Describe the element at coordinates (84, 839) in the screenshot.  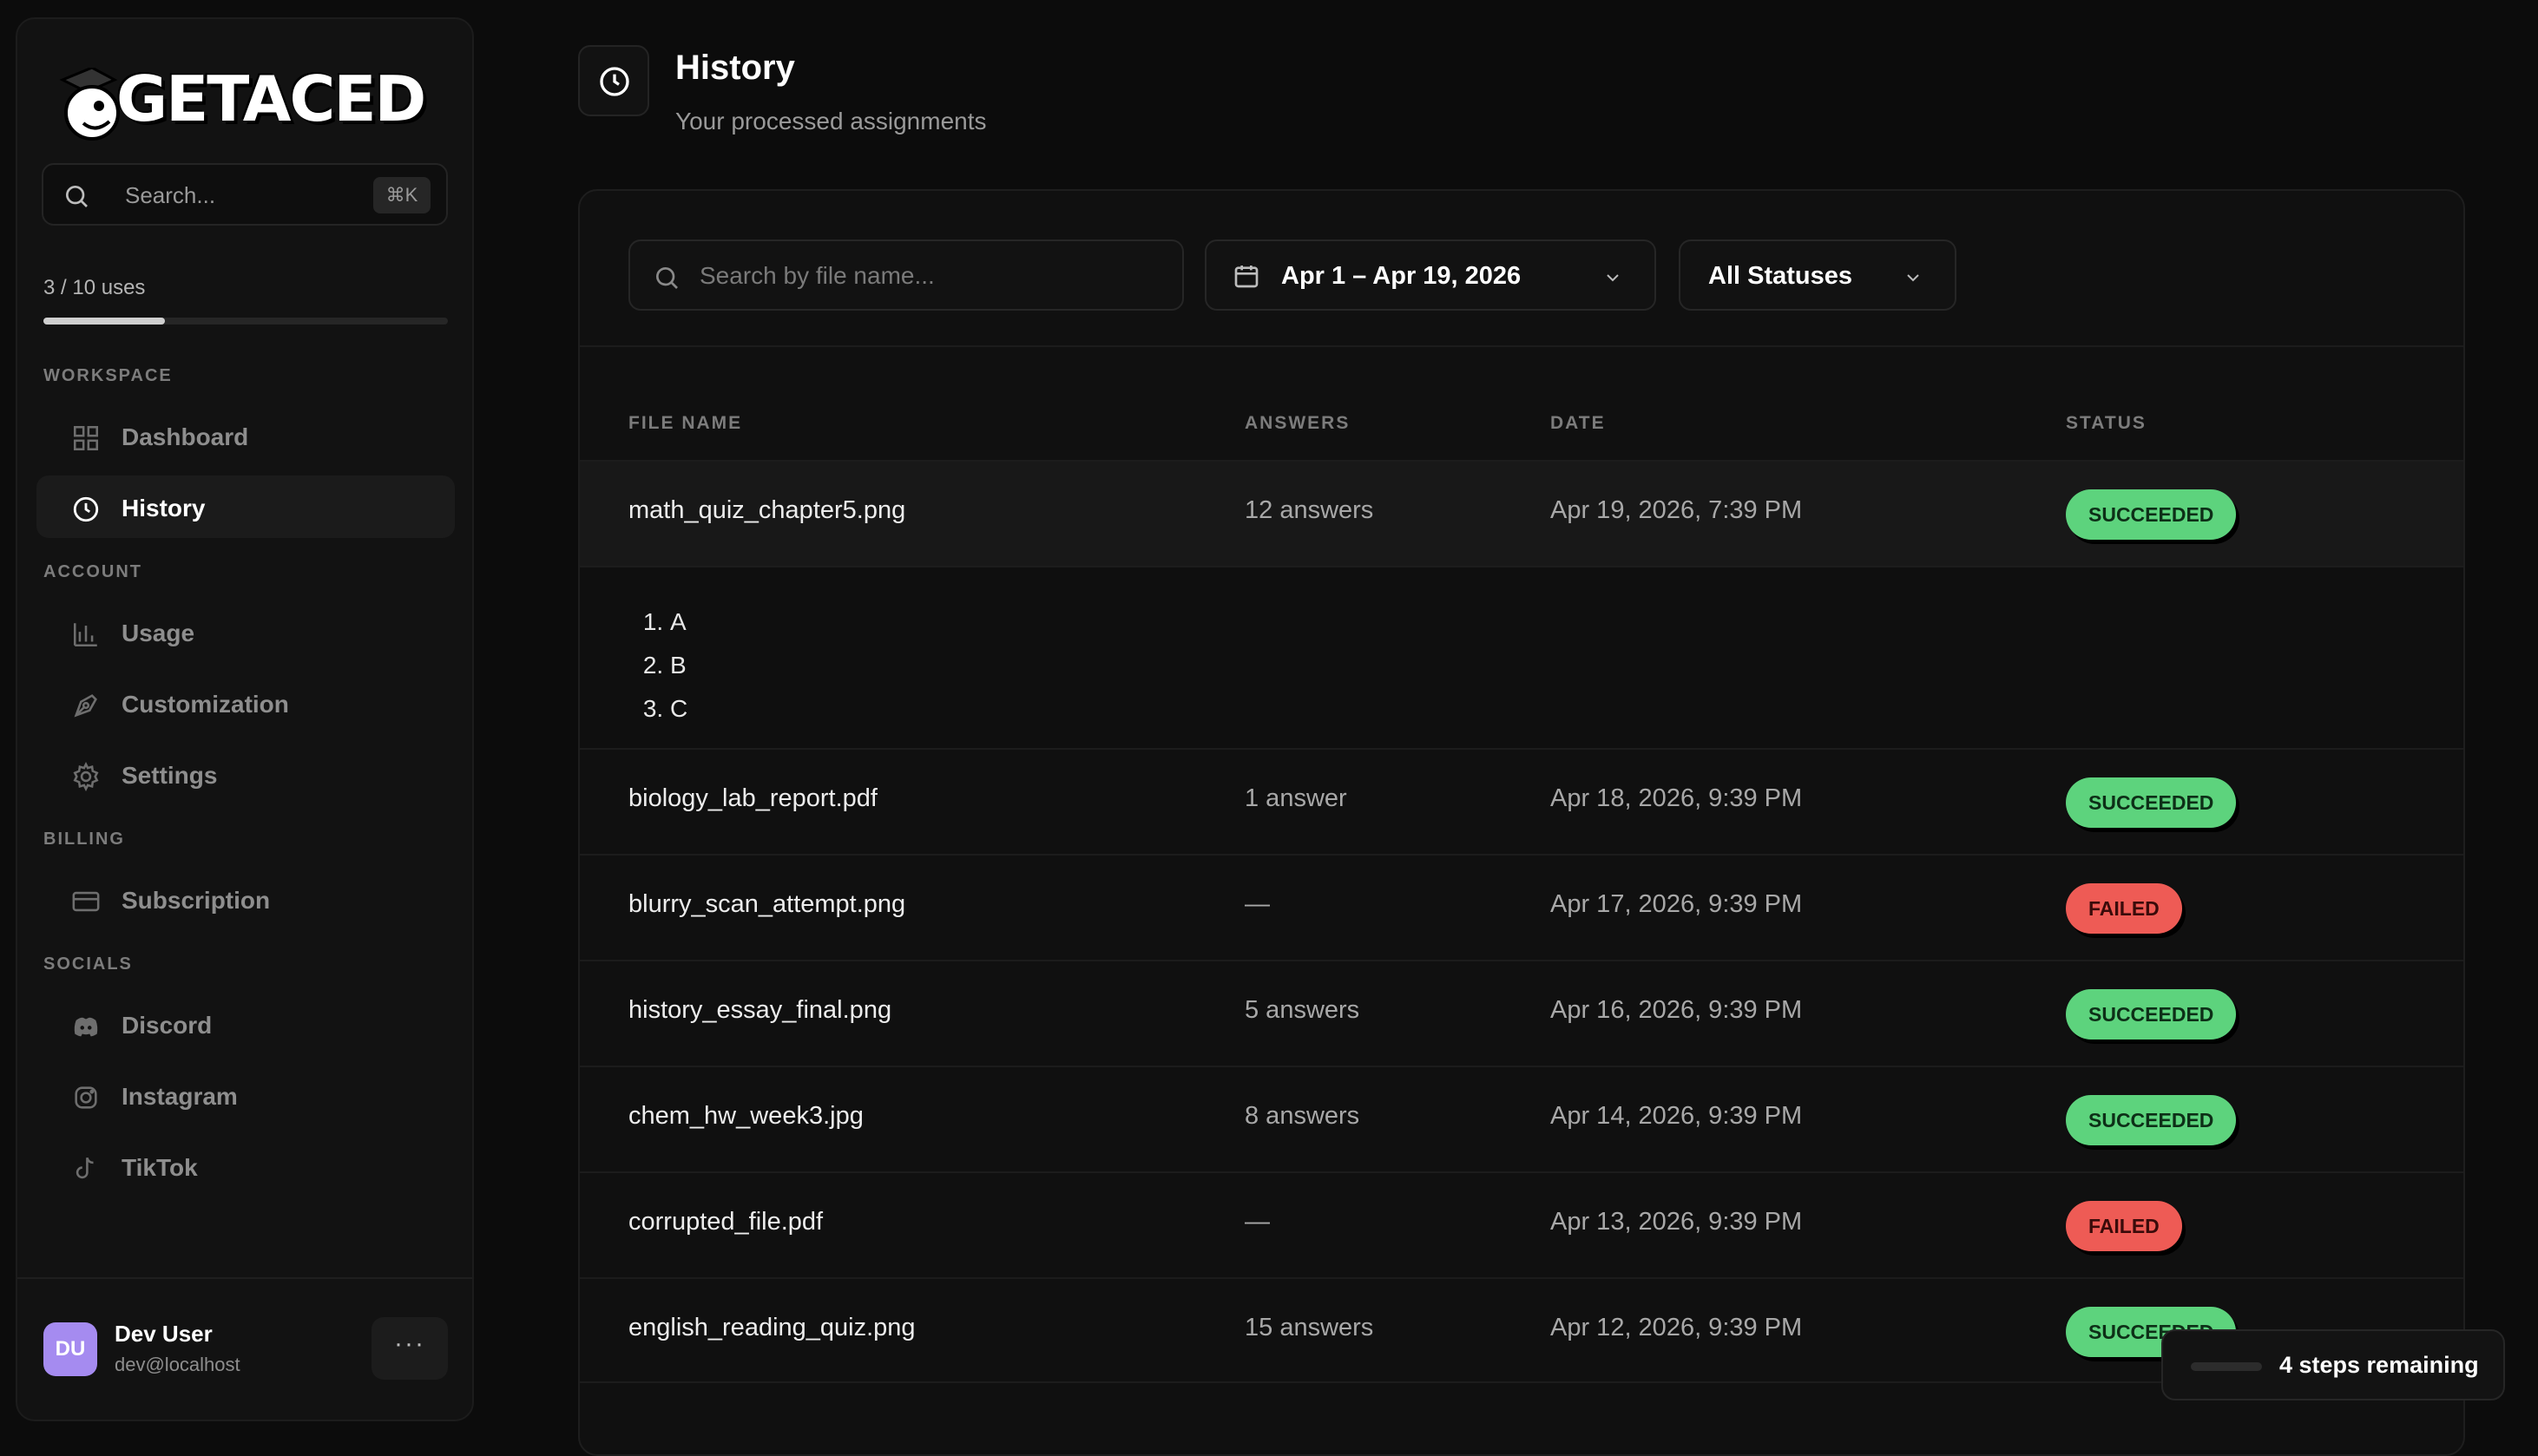
I see `section-billing: BILLING` at that location.